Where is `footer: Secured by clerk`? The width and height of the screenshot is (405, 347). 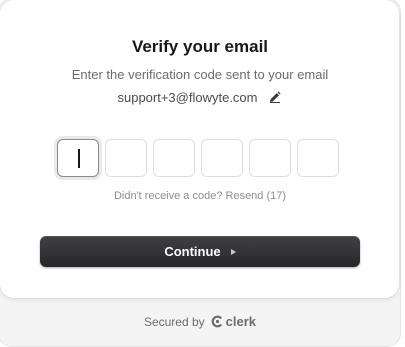 footer: Secured by clerk is located at coordinates (200, 321).